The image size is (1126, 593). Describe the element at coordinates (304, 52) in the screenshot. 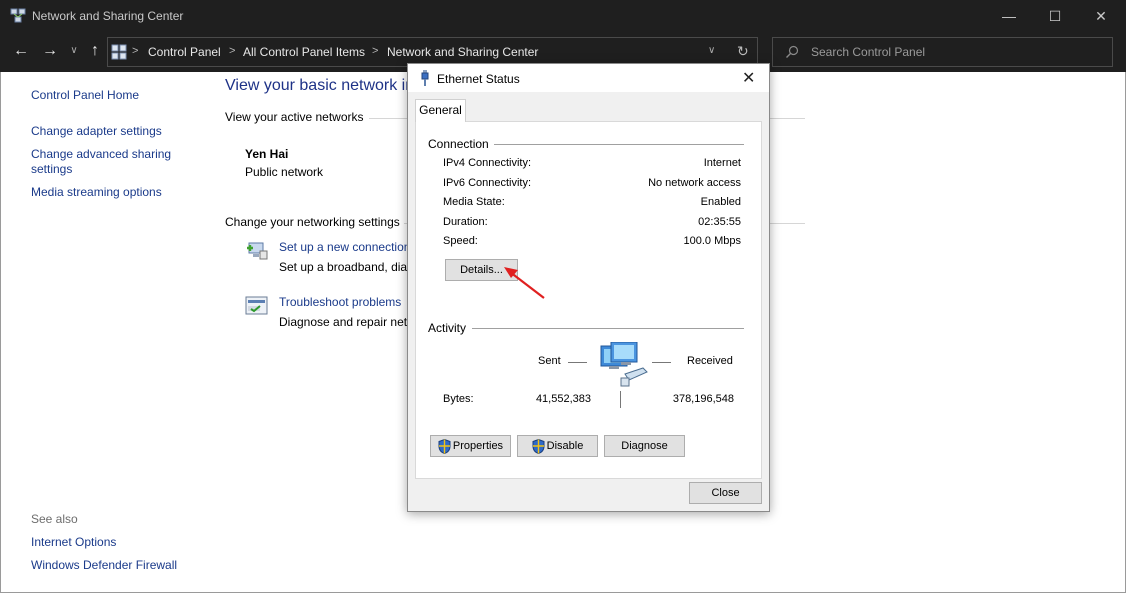

I see `breadcrumb-all-items: All Control Panel Items` at that location.